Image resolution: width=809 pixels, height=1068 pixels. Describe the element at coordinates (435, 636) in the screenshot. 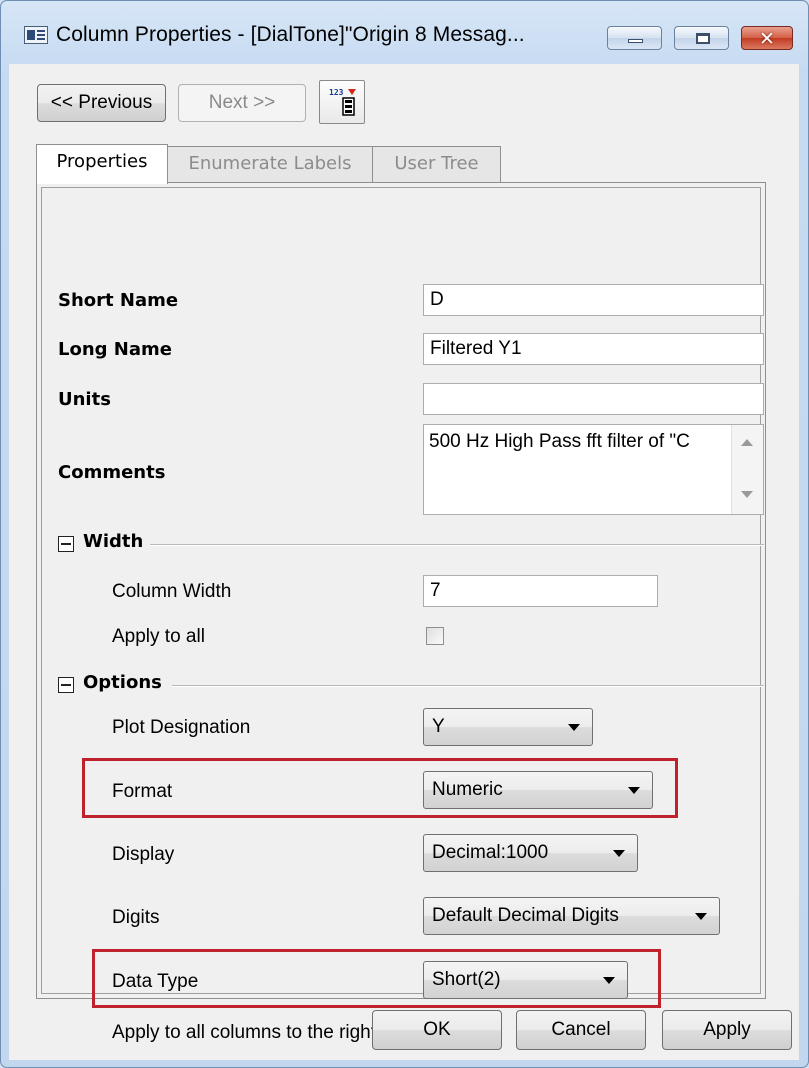

I see `apply-to-all-checkbox` at that location.